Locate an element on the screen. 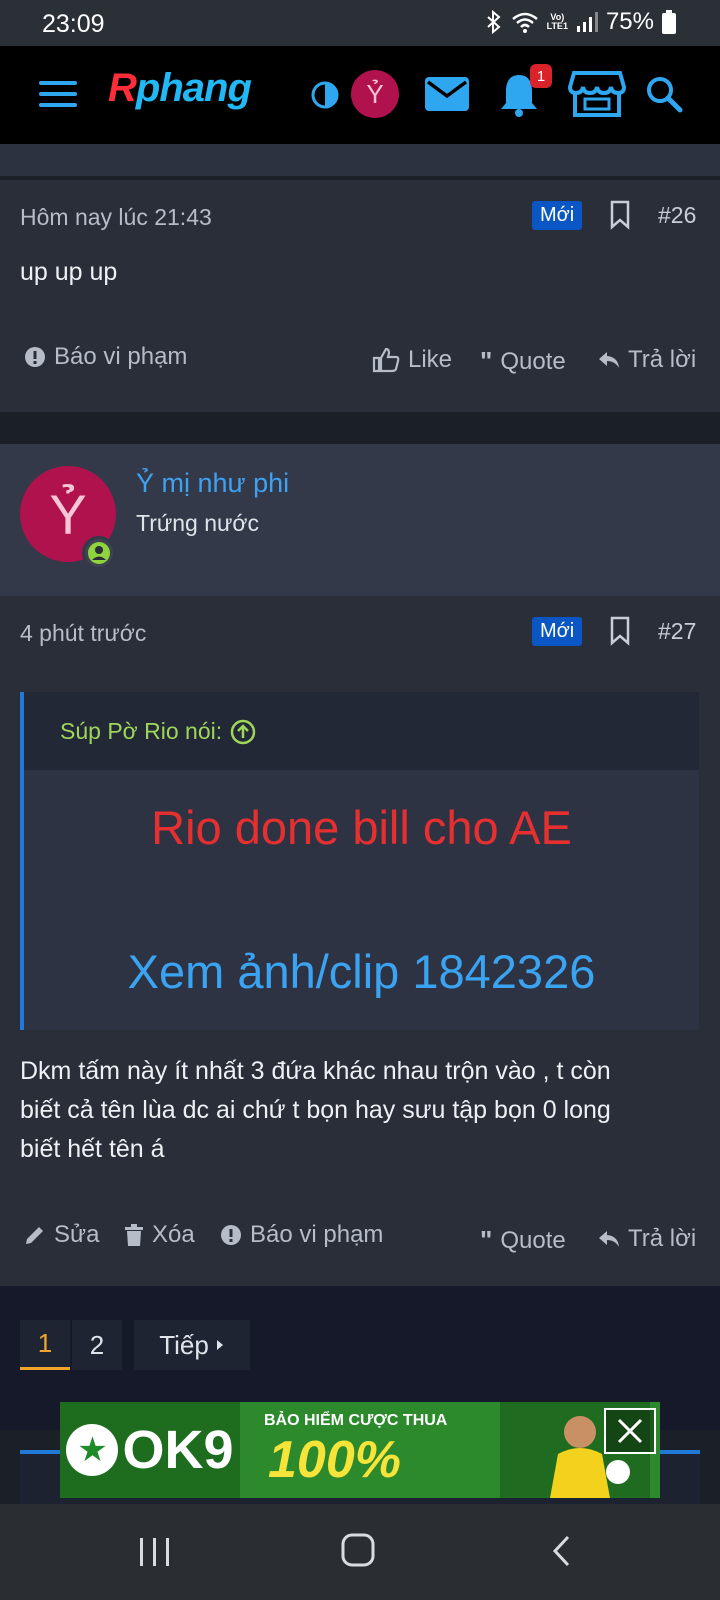  bluetooth-icon is located at coordinates (494, 22).